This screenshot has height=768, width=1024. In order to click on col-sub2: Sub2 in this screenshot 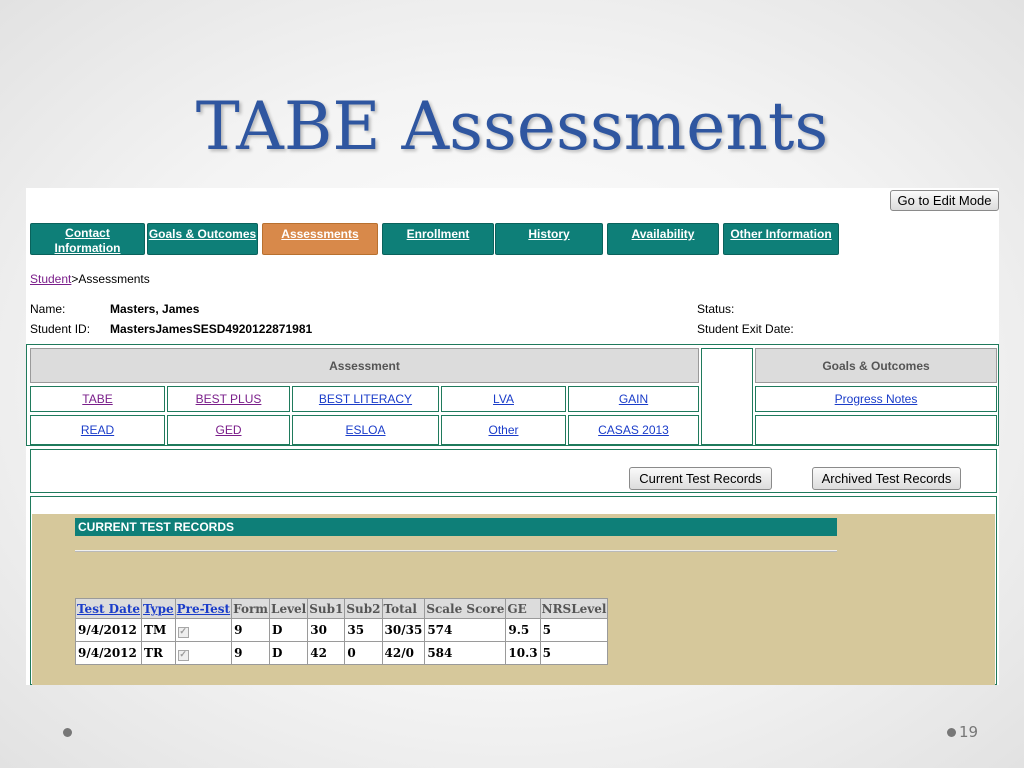, I will do `click(363, 608)`.